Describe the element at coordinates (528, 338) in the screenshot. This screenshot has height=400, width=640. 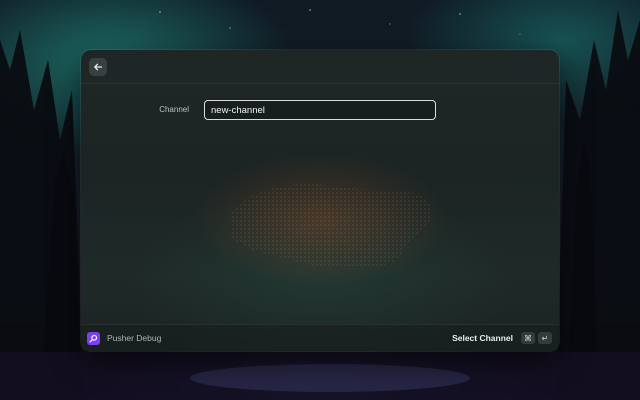
I see `command-key-icon: ⌘` at that location.